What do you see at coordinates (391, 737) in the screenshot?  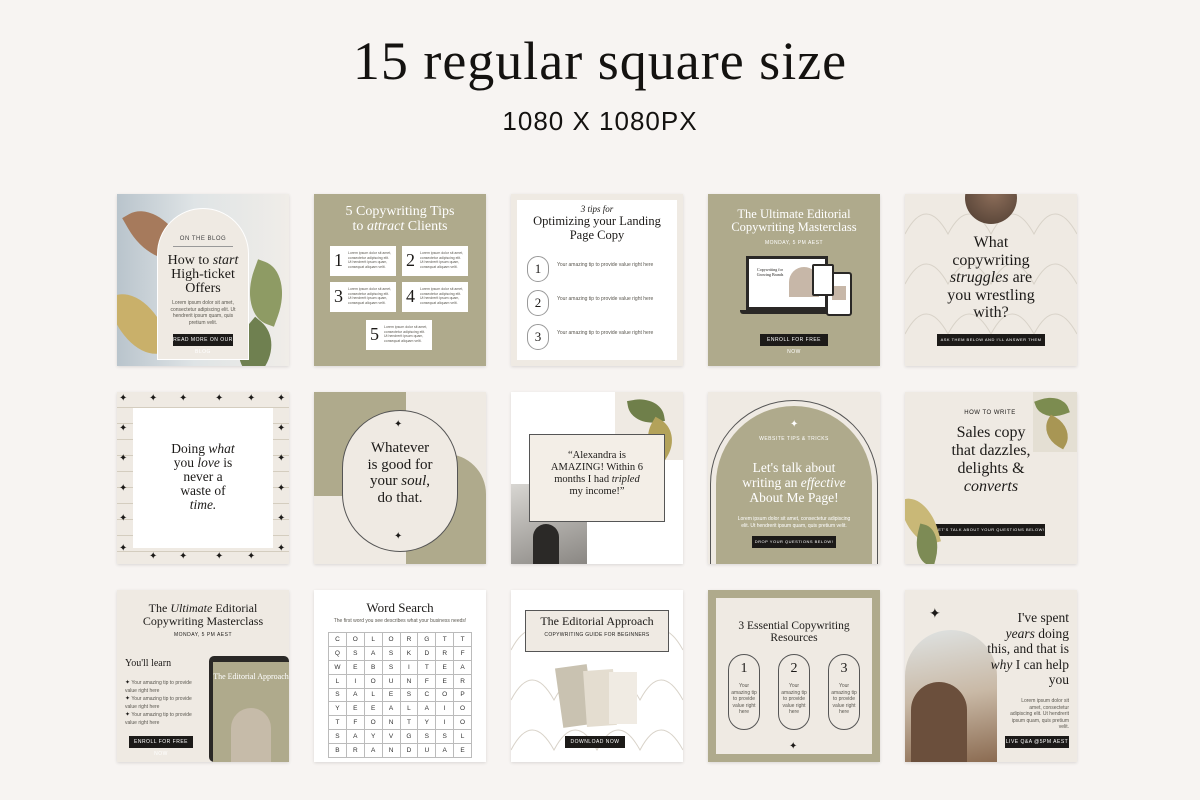 I see `word-grid-cell: V` at bounding box center [391, 737].